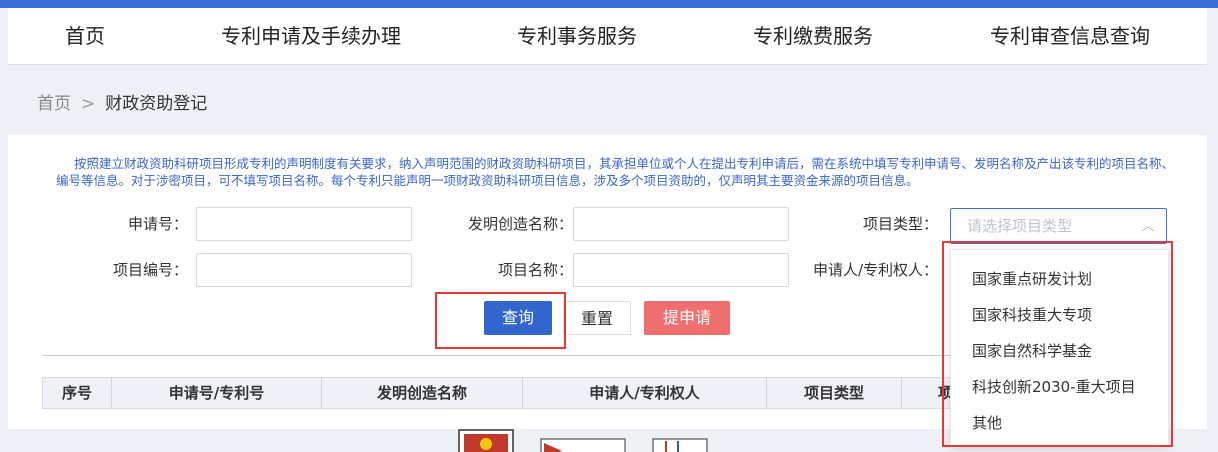 This screenshot has width=1218, height=452. Describe the element at coordinates (1020, 226) in the screenshot. I see `project-type-placeholder: 请选择项目类型` at that location.